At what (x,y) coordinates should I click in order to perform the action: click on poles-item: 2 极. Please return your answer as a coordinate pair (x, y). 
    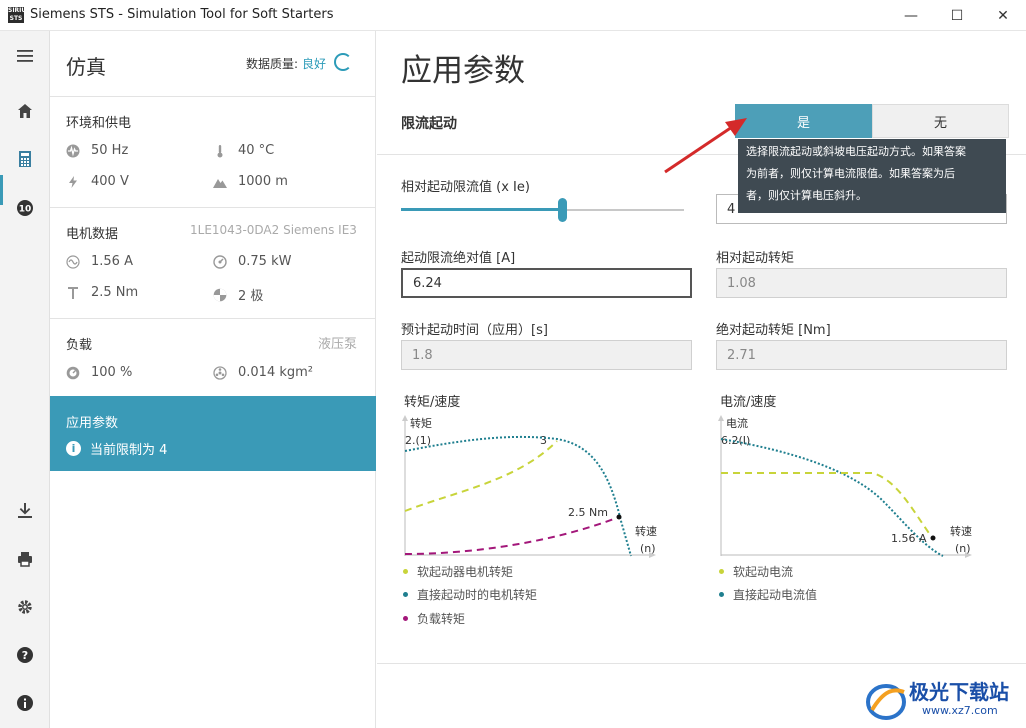
    Looking at the image, I should click on (238, 294).